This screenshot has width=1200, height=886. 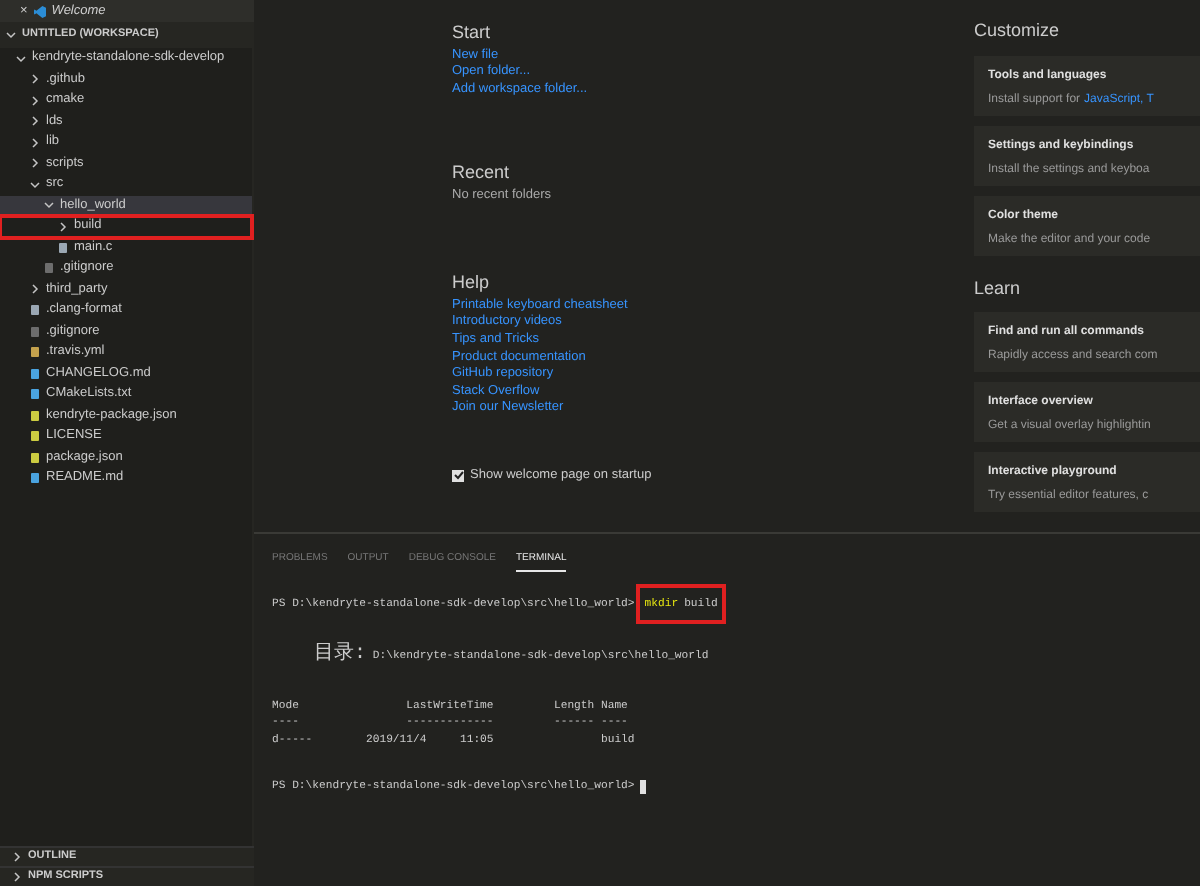 What do you see at coordinates (998, 288) in the screenshot?
I see `section-title: Learn` at bounding box center [998, 288].